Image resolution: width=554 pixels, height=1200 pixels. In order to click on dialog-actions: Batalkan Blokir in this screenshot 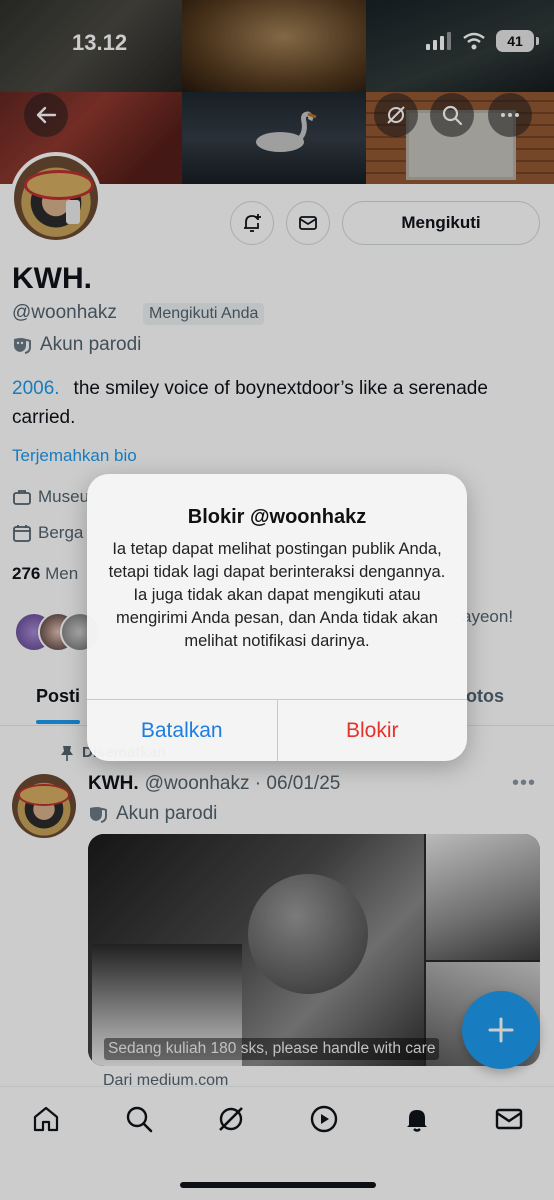, I will do `click(277, 730)`.